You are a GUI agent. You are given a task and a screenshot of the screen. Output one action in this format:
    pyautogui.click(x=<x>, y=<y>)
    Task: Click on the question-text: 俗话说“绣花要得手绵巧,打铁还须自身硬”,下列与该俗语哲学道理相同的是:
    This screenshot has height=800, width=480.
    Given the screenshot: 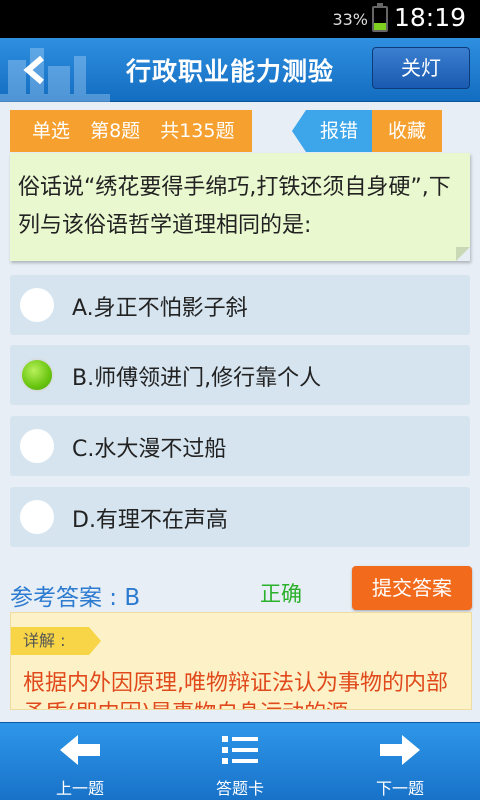 What is the action you would take?
    pyautogui.click(x=234, y=206)
    